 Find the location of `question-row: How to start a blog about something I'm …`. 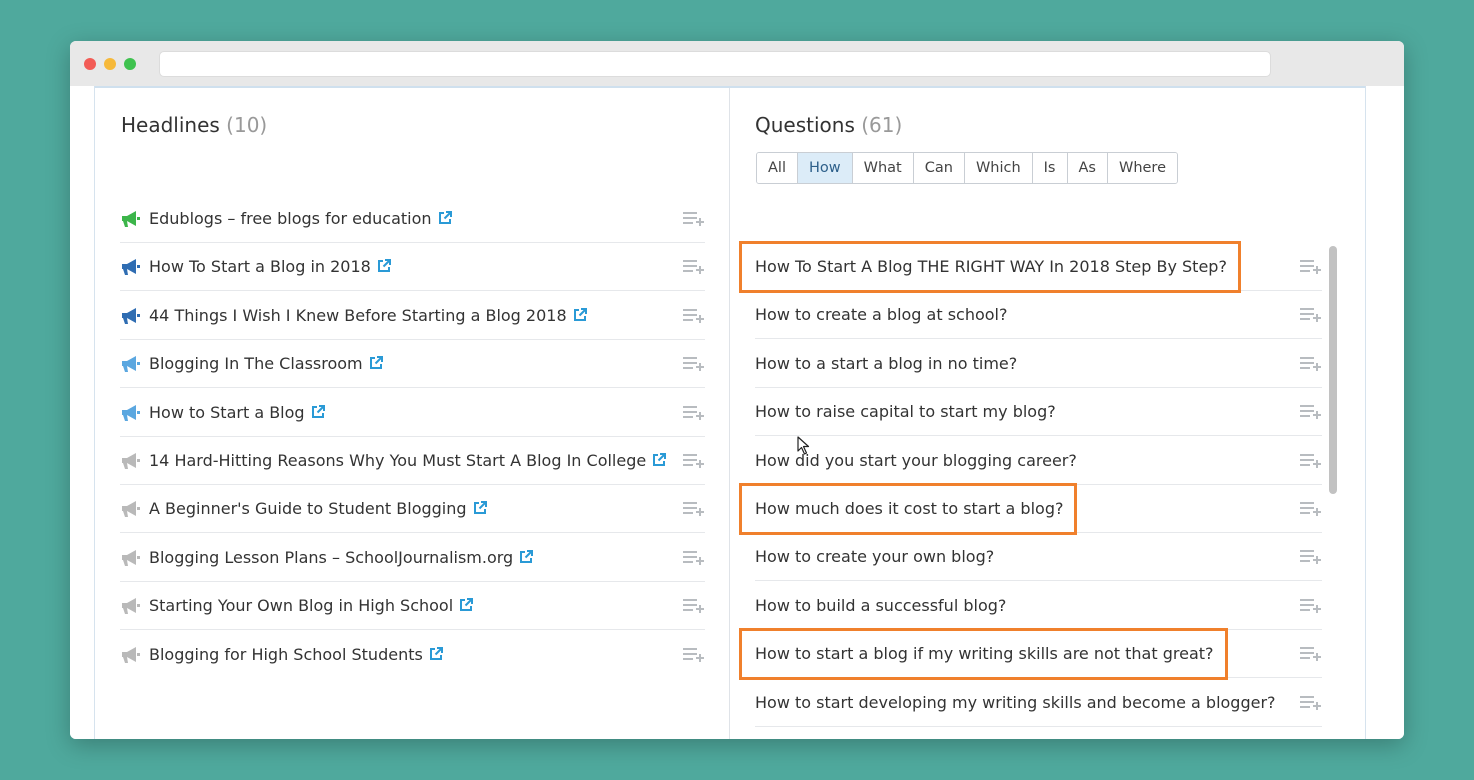

question-row: How to start a blog about something I'm … is located at coordinates (1038, 733).